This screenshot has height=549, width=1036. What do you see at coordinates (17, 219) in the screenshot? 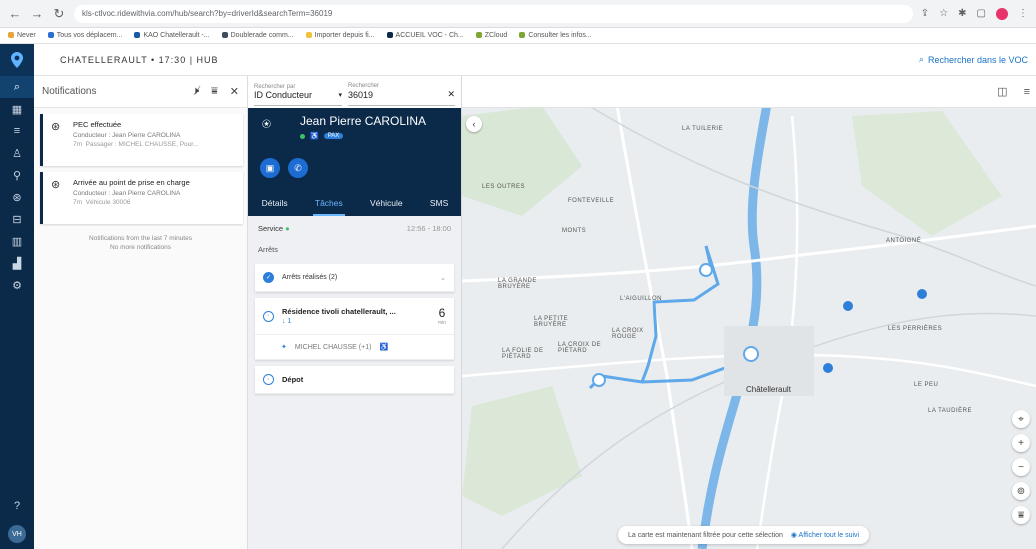
I see `sidebar-vehicle-icon: ⊟` at bounding box center [17, 219].